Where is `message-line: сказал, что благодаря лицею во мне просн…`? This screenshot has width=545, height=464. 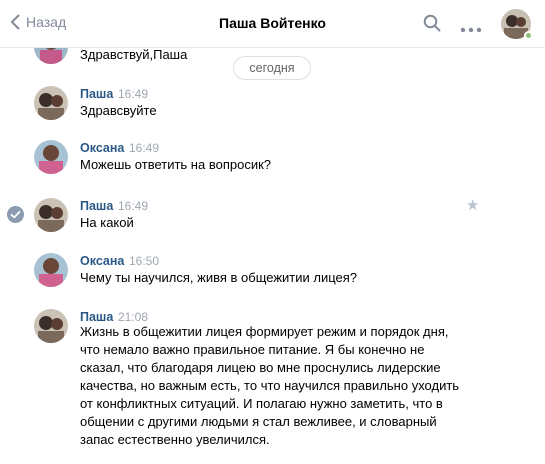
message-line: сказал, что благодаря лицею во мне просн… is located at coordinates (260, 367).